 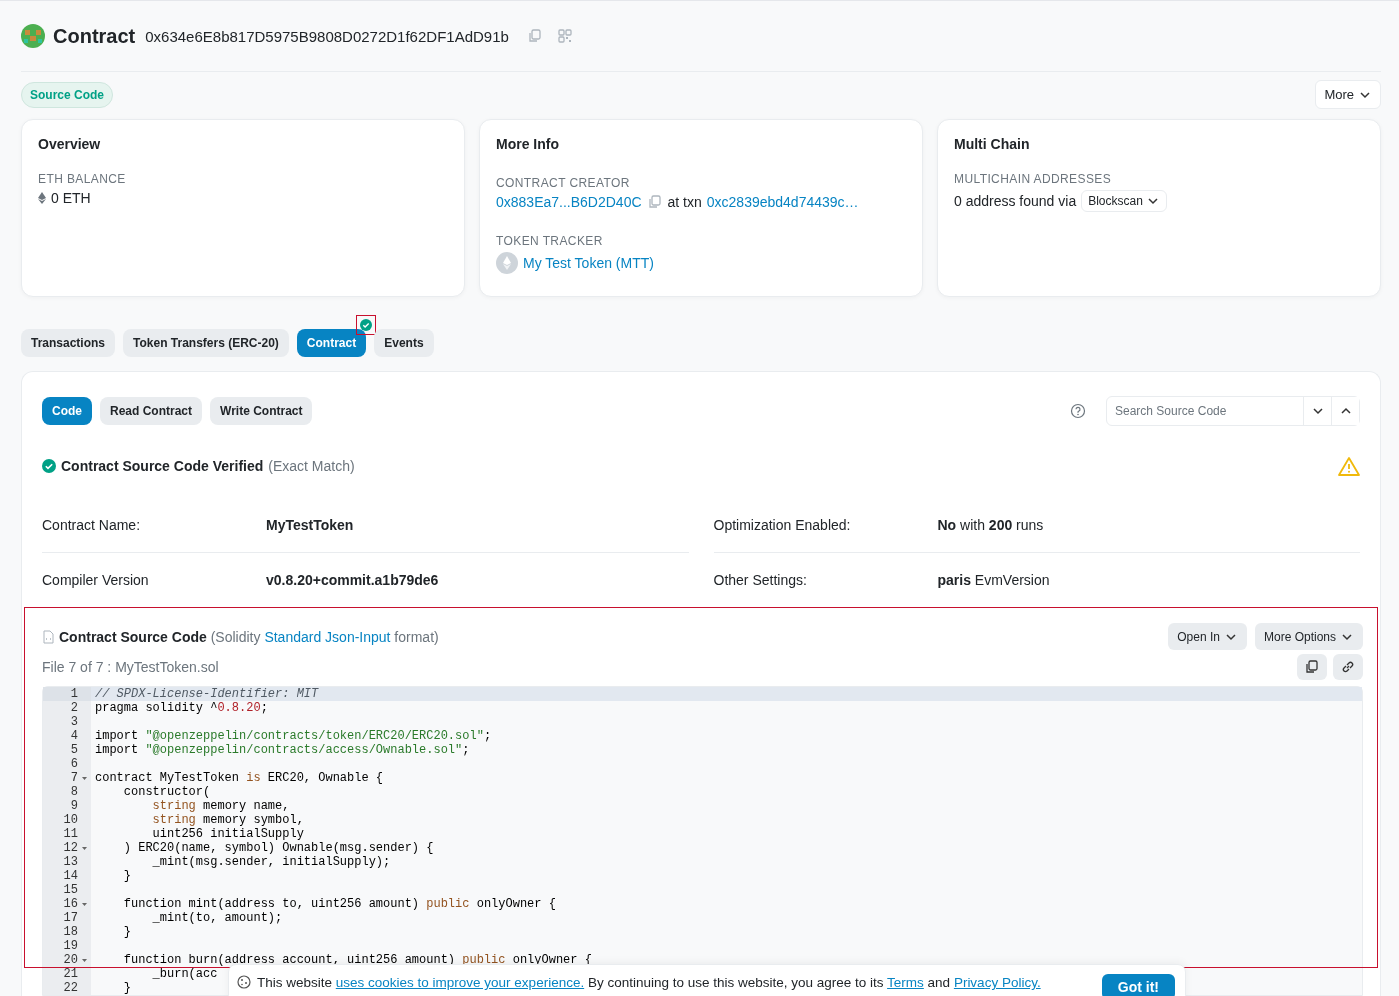 What do you see at coordinates (70, 876) in the screenshot?
I see `line-number: 14` at bounding box center [70, 876].